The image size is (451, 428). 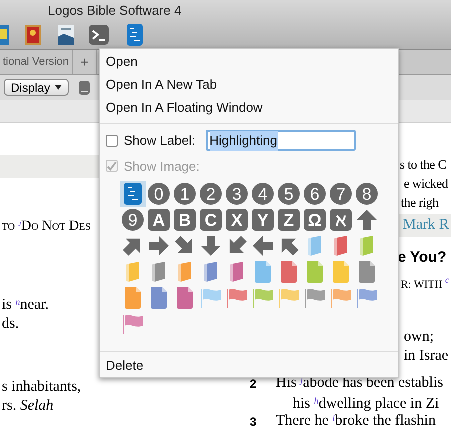 What do you see at coordinates (341, 220) in the screenshot?
I see `image-option: ℵ` at bounding box center [341, 220].